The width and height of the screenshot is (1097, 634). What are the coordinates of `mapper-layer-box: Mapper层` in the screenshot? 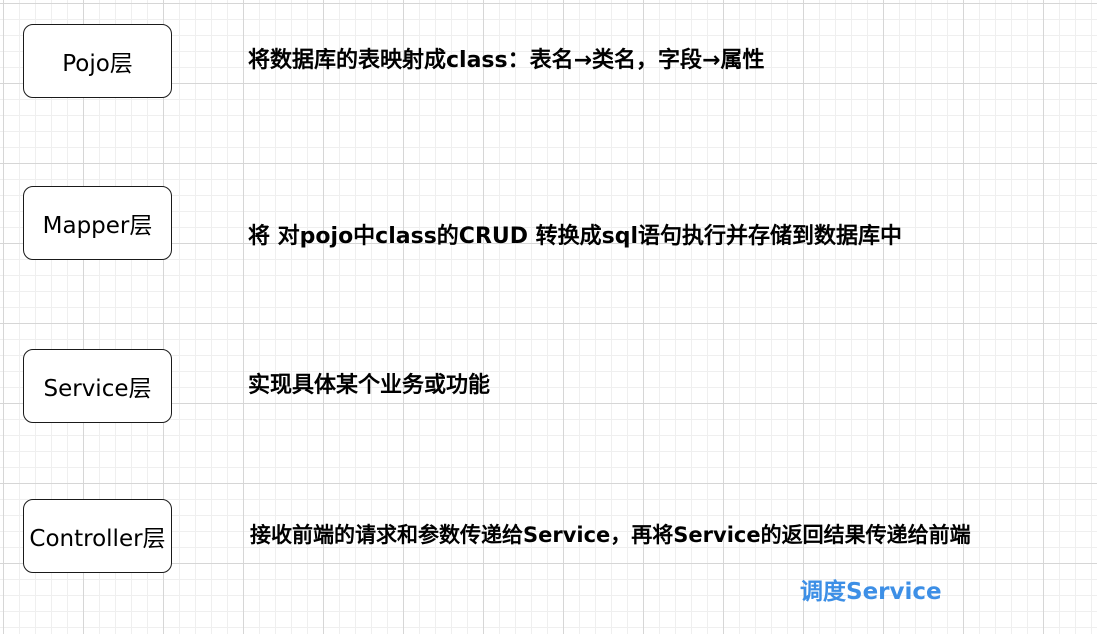 It's located at (97, 223).